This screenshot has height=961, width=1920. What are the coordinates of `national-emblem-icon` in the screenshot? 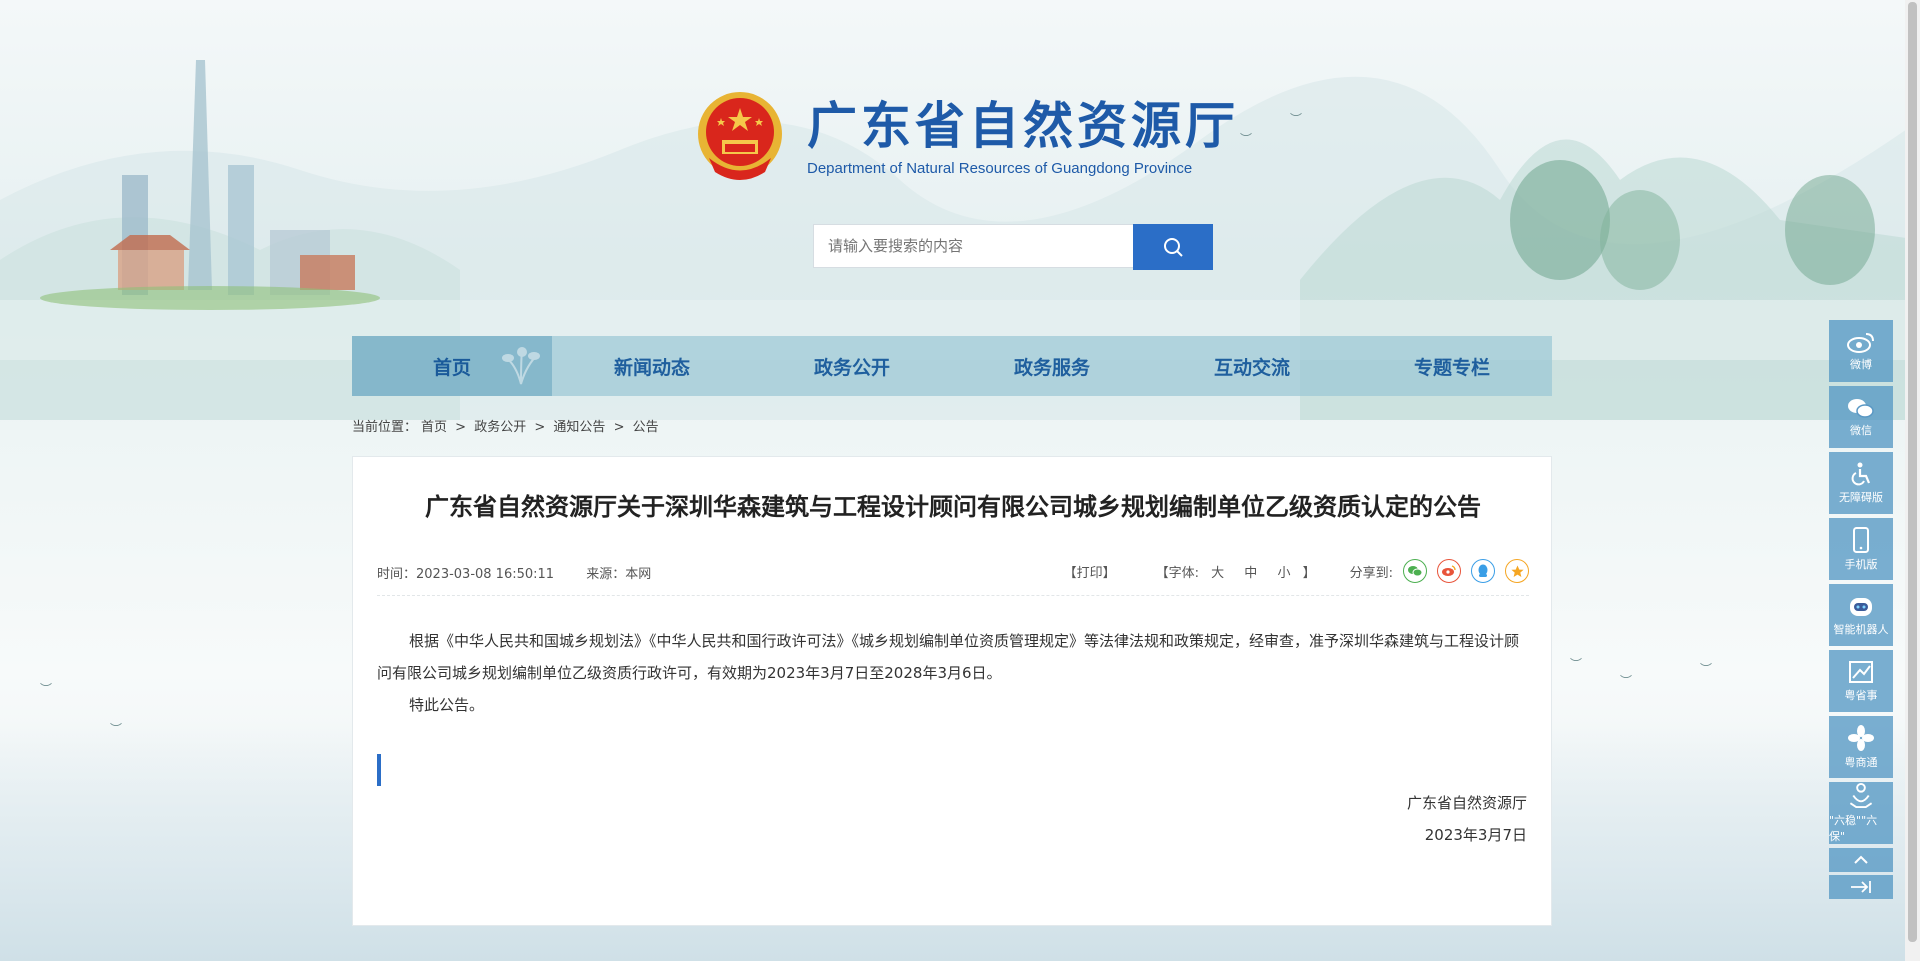 It's located at (740, 136).